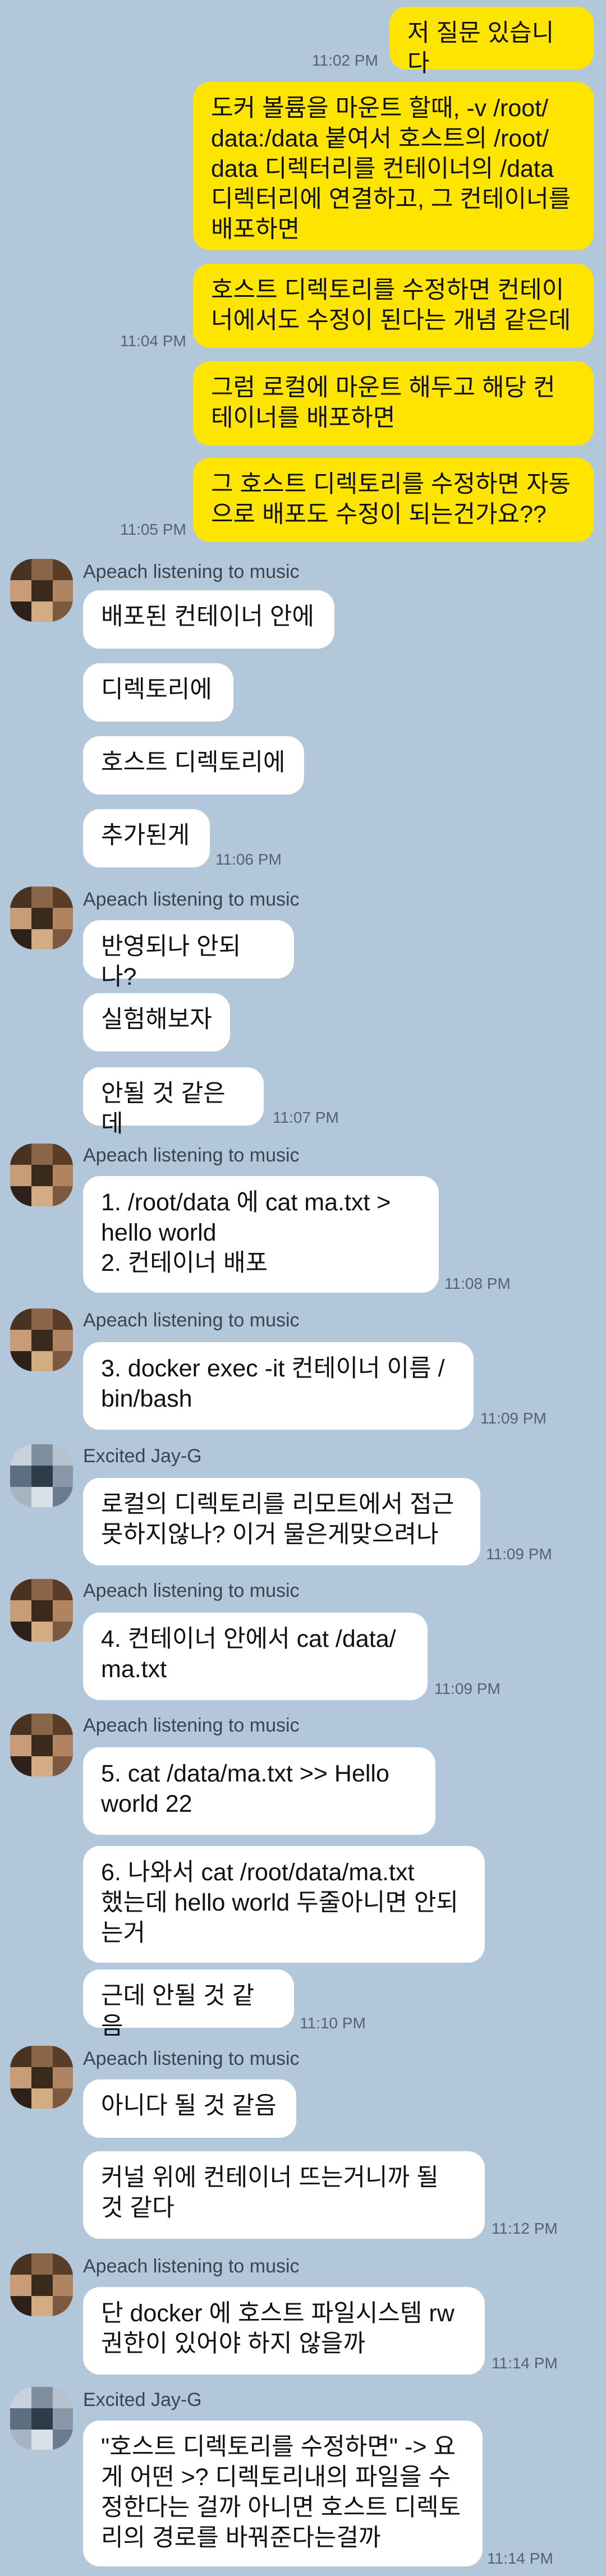 The image size is (606, 2576). I want to click on their-message-bubble: 단 docker 에 호스트 파일시스템 rw 권한이 있어야 하지 않을까, so click(284, 2331).